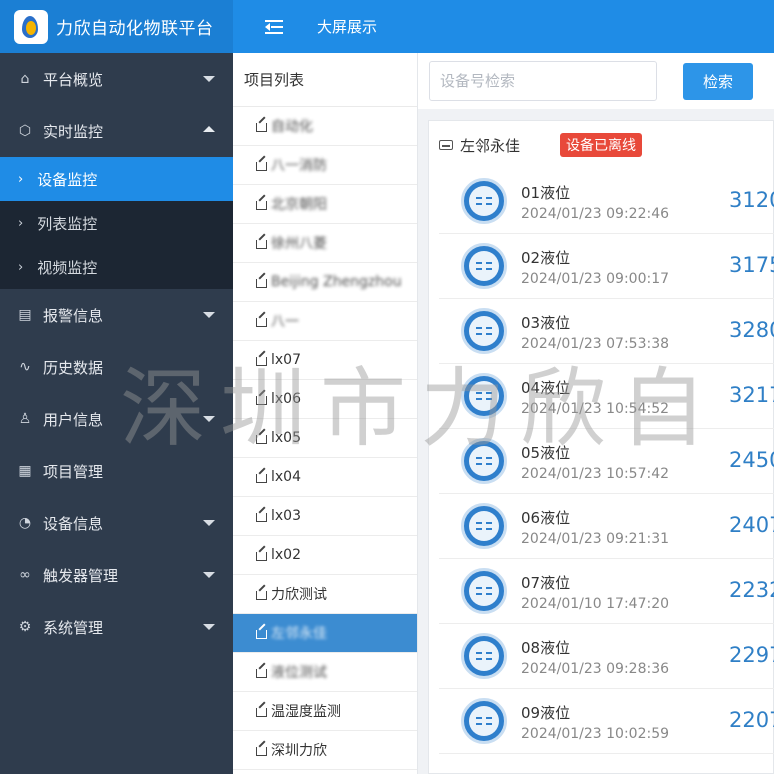 The image size is (774, 774). Describe the element at coordinates (546, 258) in the screenshot. I see `device-name: 02液位` at that location.